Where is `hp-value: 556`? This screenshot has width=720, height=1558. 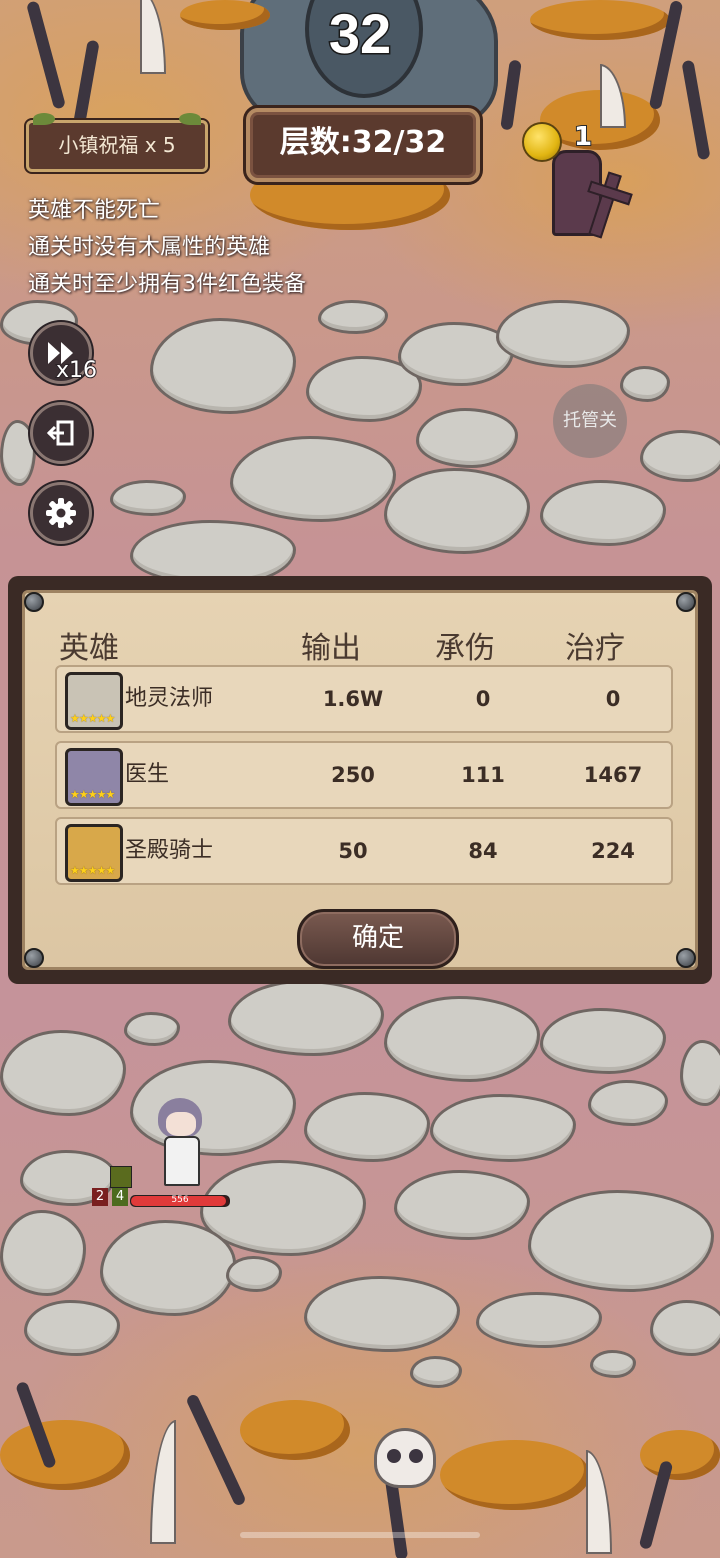
hp-value: 556 is located at coordinates (180, 1200).